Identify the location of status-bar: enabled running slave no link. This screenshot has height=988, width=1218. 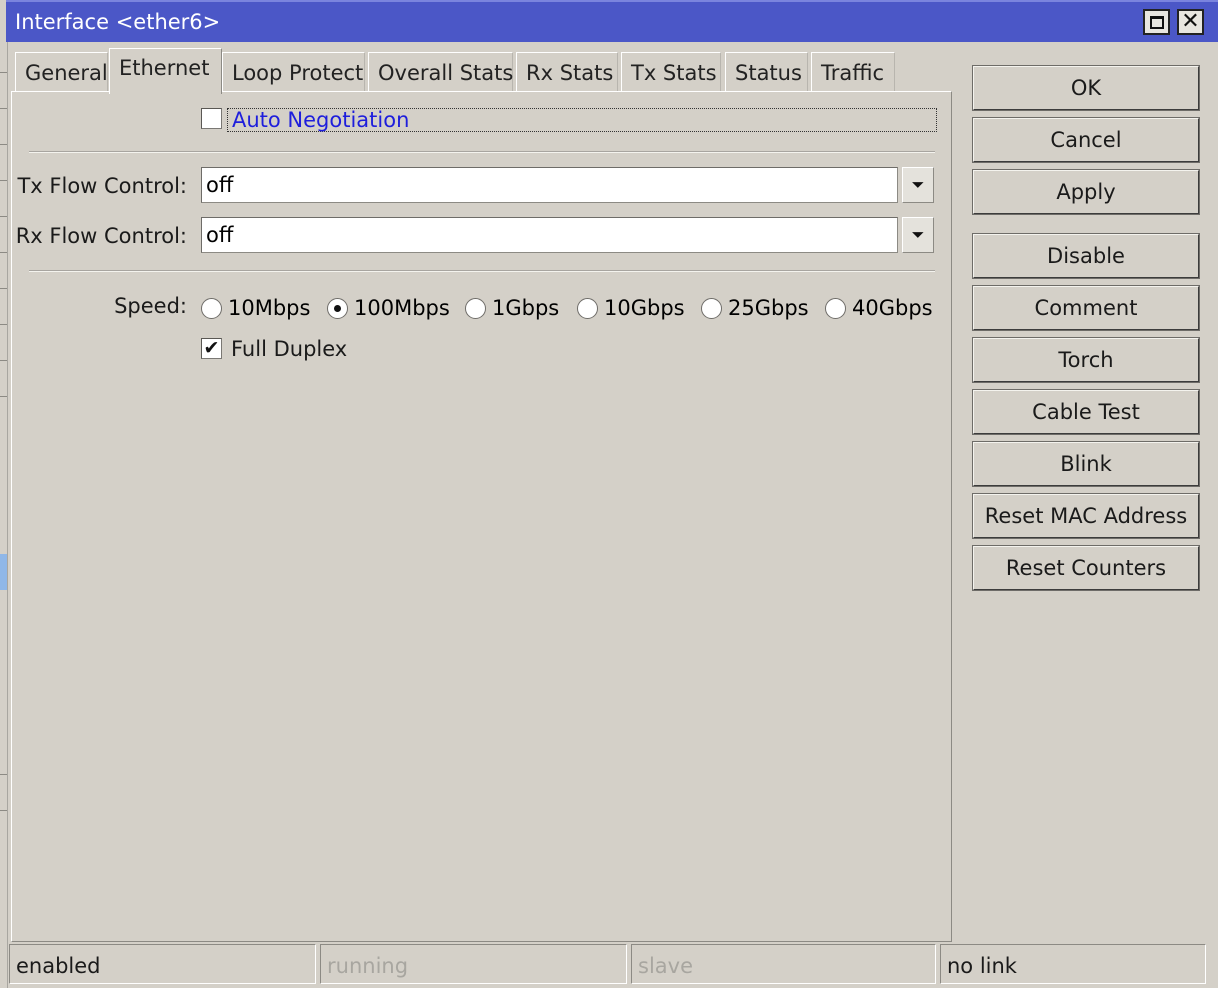
(609, 964).